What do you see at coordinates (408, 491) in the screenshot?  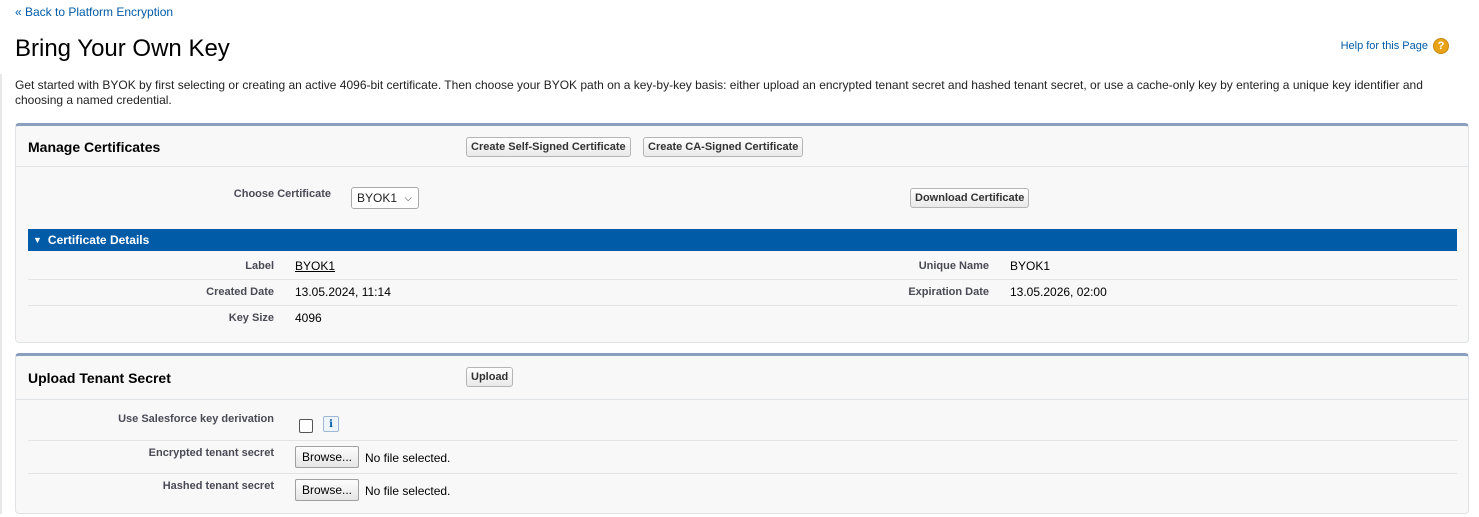 I see `hashed-tenant-secret-file-status: No file selected.` at bounding box center [408, 491].